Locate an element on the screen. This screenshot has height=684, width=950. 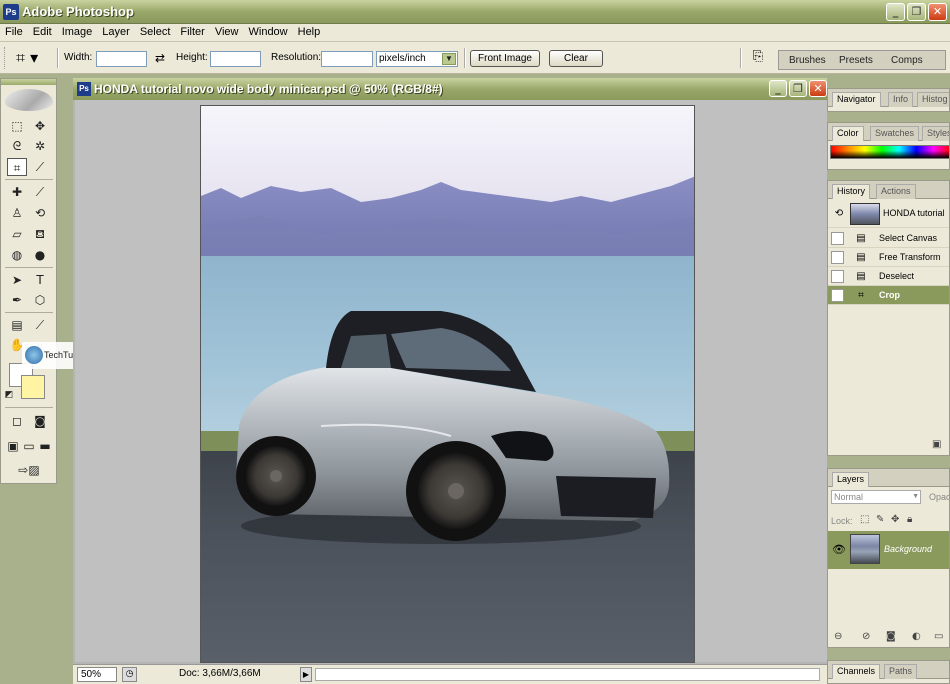
brush-tool-icon: ⟋ is located at coordinates (40, 192).